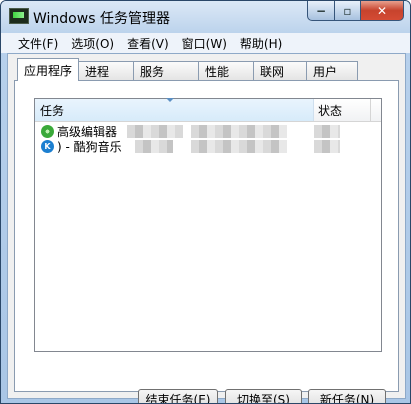 The height and width of the screenshot is (404, 411). I want to click on close-icon: ✕, so click(382, 10).